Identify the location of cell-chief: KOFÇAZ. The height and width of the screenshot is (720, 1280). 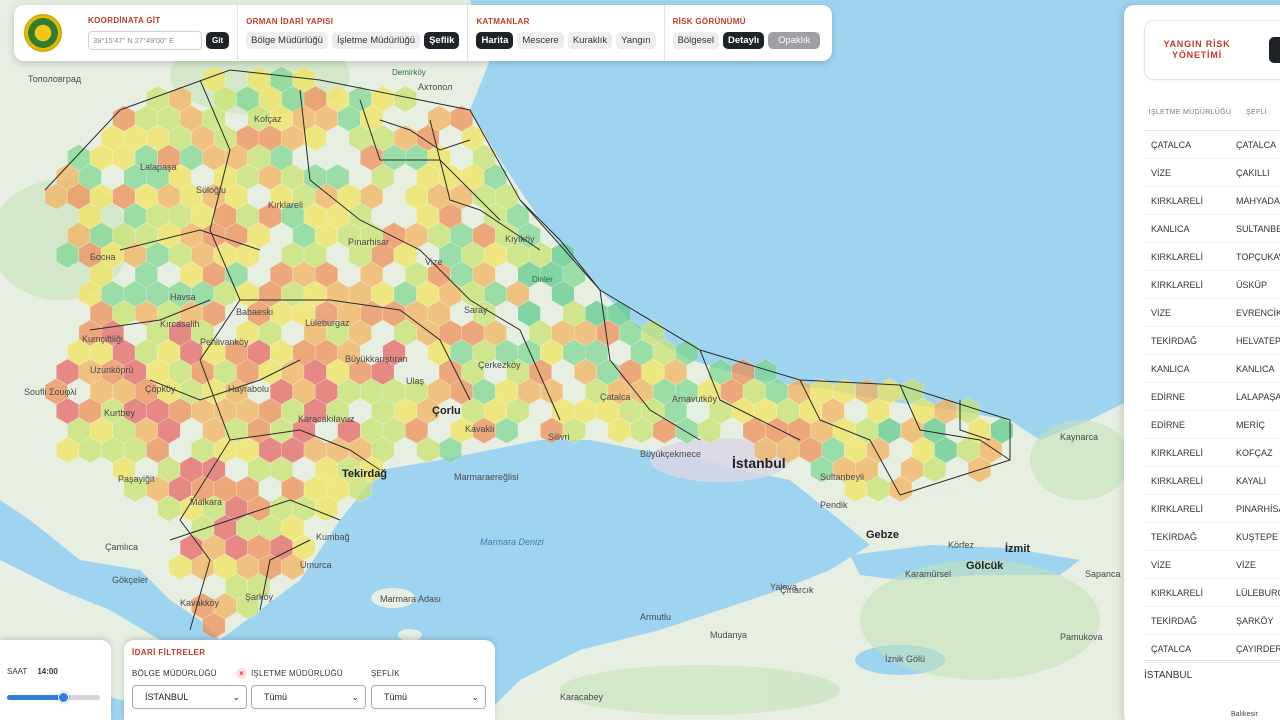
(1254, 452).